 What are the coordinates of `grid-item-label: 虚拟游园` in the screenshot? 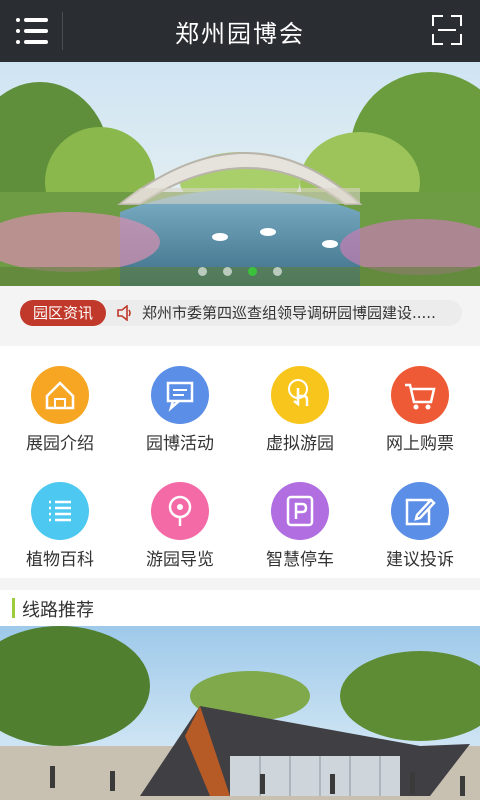 It's located at (300, 444).